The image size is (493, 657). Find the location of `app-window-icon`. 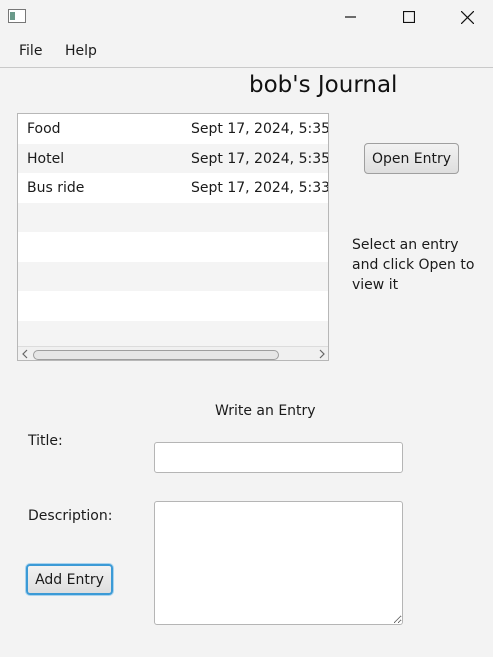

app-window-icon is located at coordinates (17, 16).